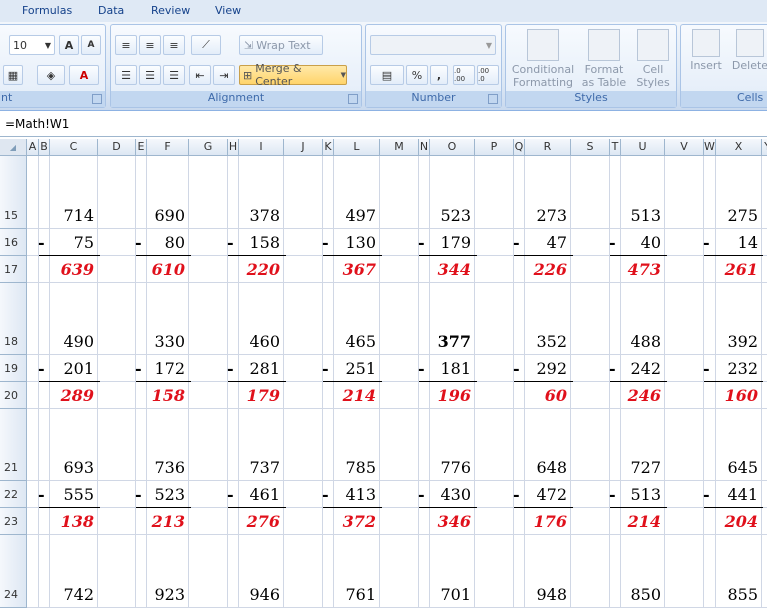  I want to click on wrap-text-button: ⇲ Wrap Text, so click(281, 45).